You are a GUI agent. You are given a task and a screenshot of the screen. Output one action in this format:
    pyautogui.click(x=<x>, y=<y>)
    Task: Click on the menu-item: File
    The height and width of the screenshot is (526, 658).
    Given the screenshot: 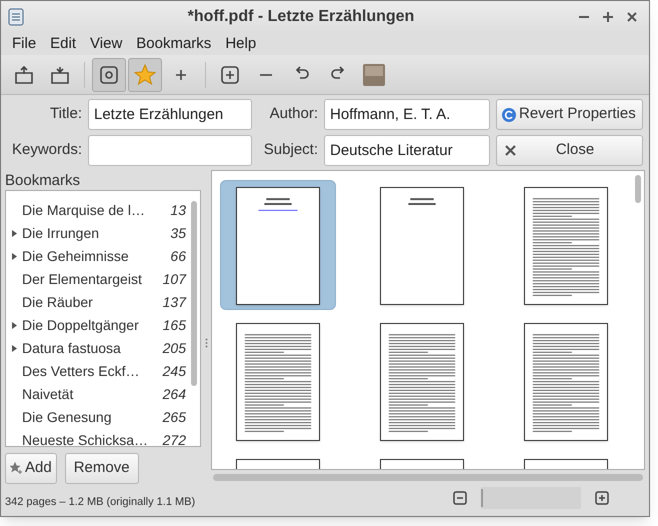 What is the action you would take?
    pyautogui.click(x=24, y=44)
    